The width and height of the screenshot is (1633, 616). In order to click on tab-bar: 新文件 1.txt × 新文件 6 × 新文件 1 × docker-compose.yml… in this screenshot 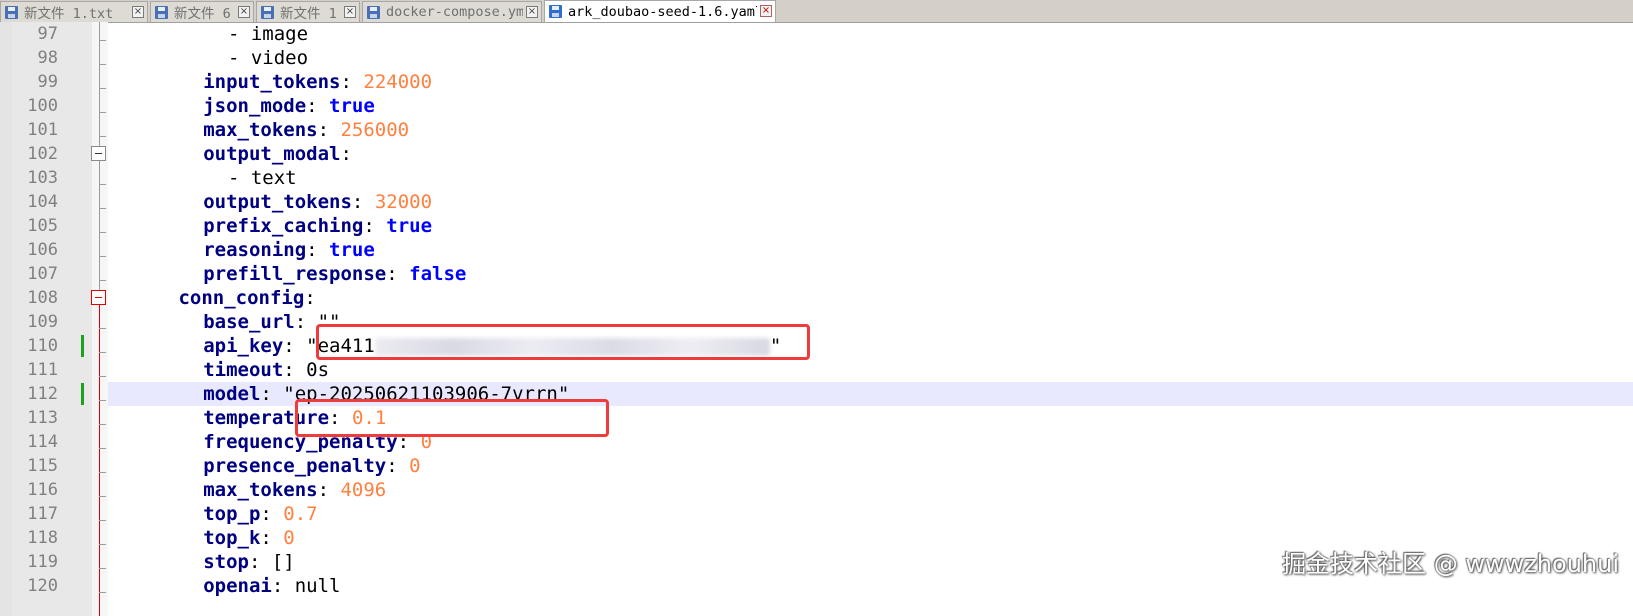, I will do `click(816, 11)`.